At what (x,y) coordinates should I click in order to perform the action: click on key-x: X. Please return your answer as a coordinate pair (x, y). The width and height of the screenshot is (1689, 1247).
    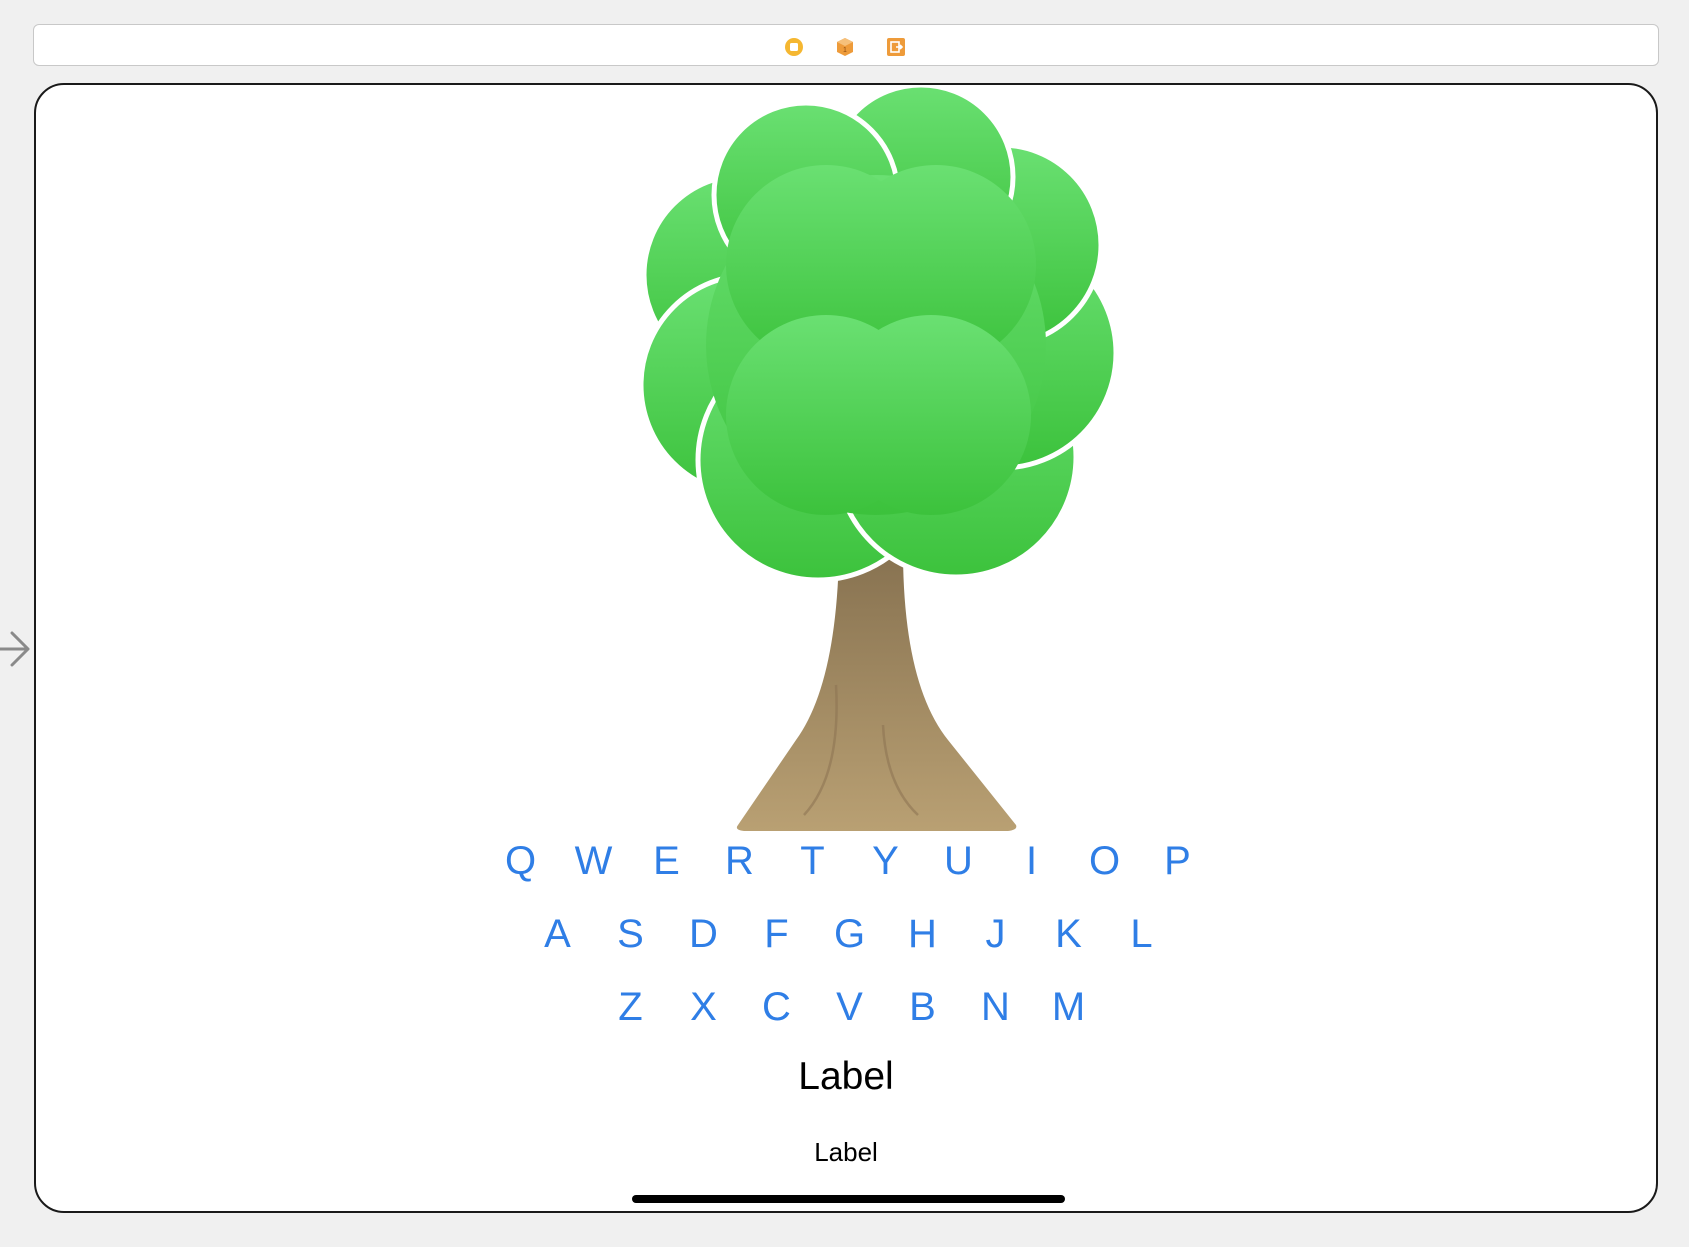
    Looking at the image, I should click on (703, 1007).